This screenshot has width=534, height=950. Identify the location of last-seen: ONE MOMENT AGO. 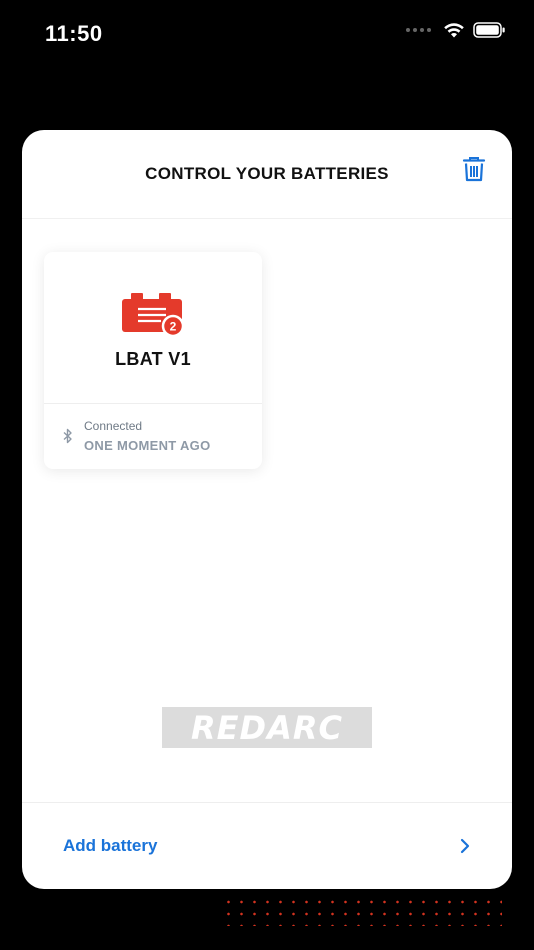
(147, 445).